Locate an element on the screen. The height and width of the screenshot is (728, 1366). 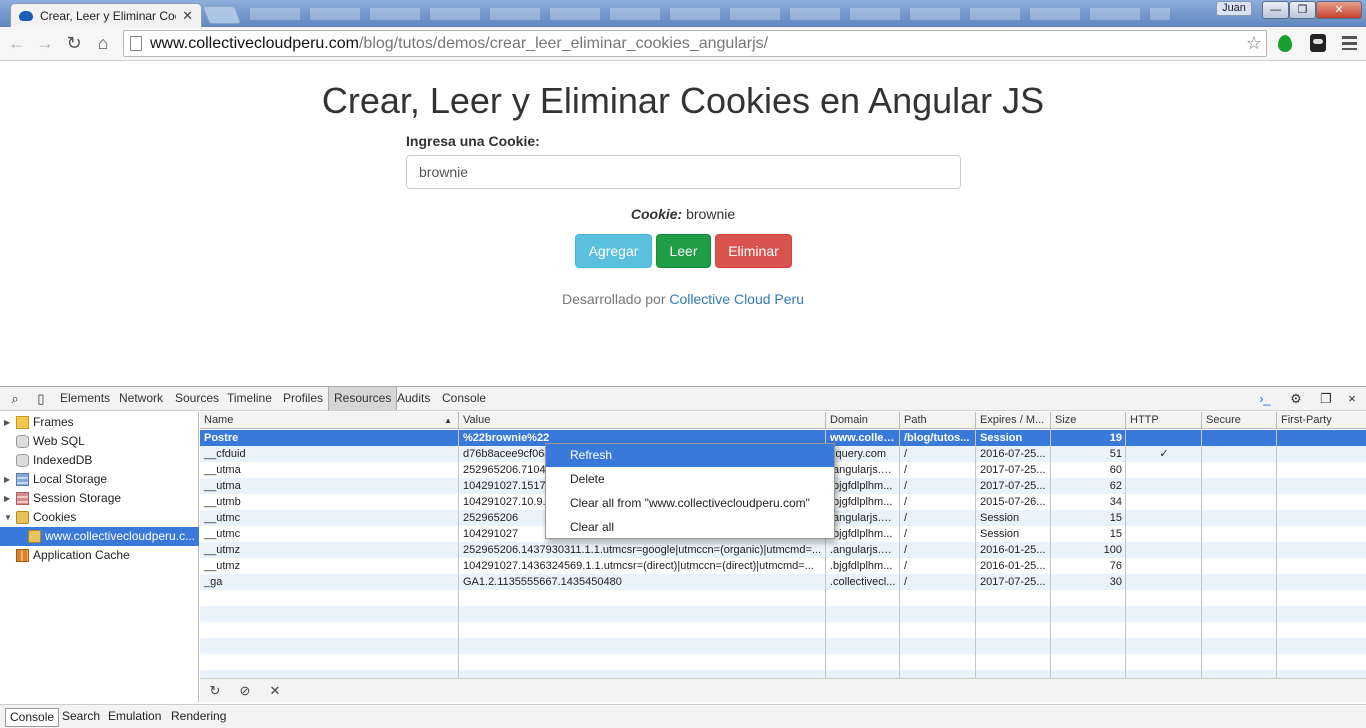
owl-extension-icon is located at coordinates (1318, 43).